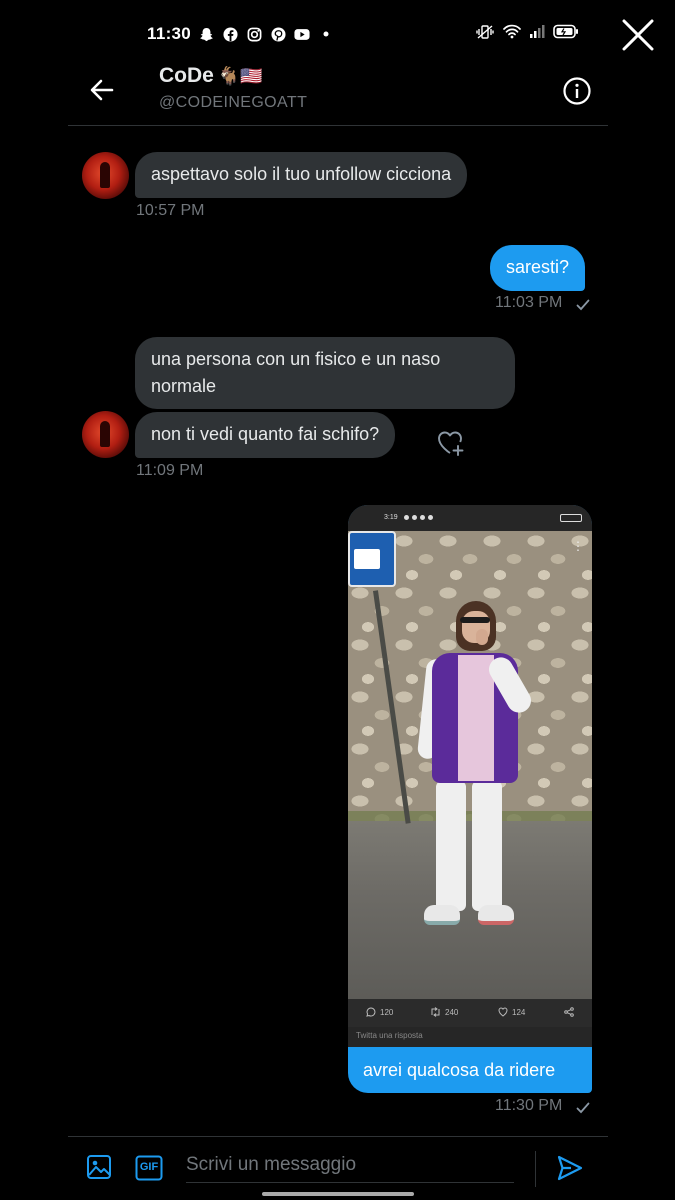  Describe the element at coordinates (470, 1037) in the screenshot. I see `screenshot-reply-field: Twitta una risposta` at that location.